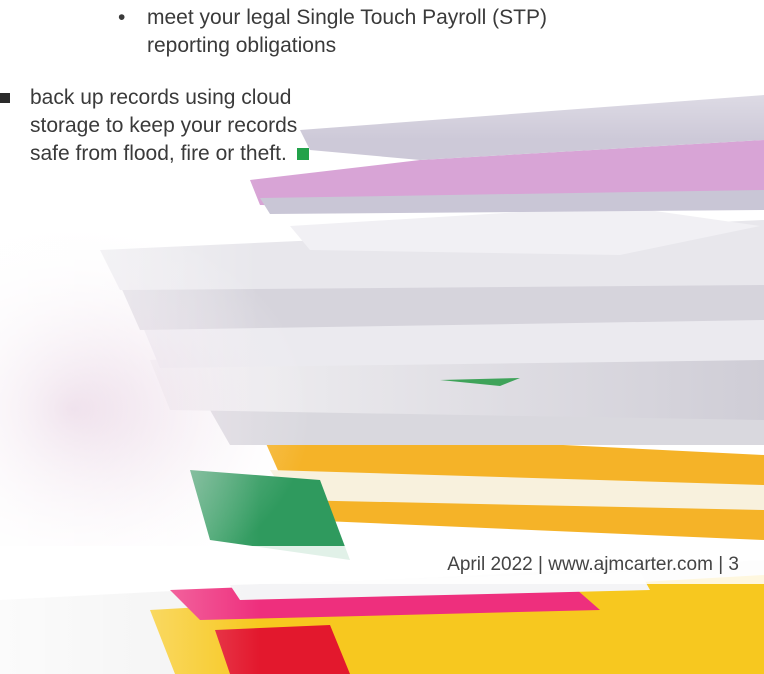 The width and height of the screenshot is (764, 674). Describe the element at coordinates (302, 154) in the screenshot. I see `end-of-article-icon` at that location.